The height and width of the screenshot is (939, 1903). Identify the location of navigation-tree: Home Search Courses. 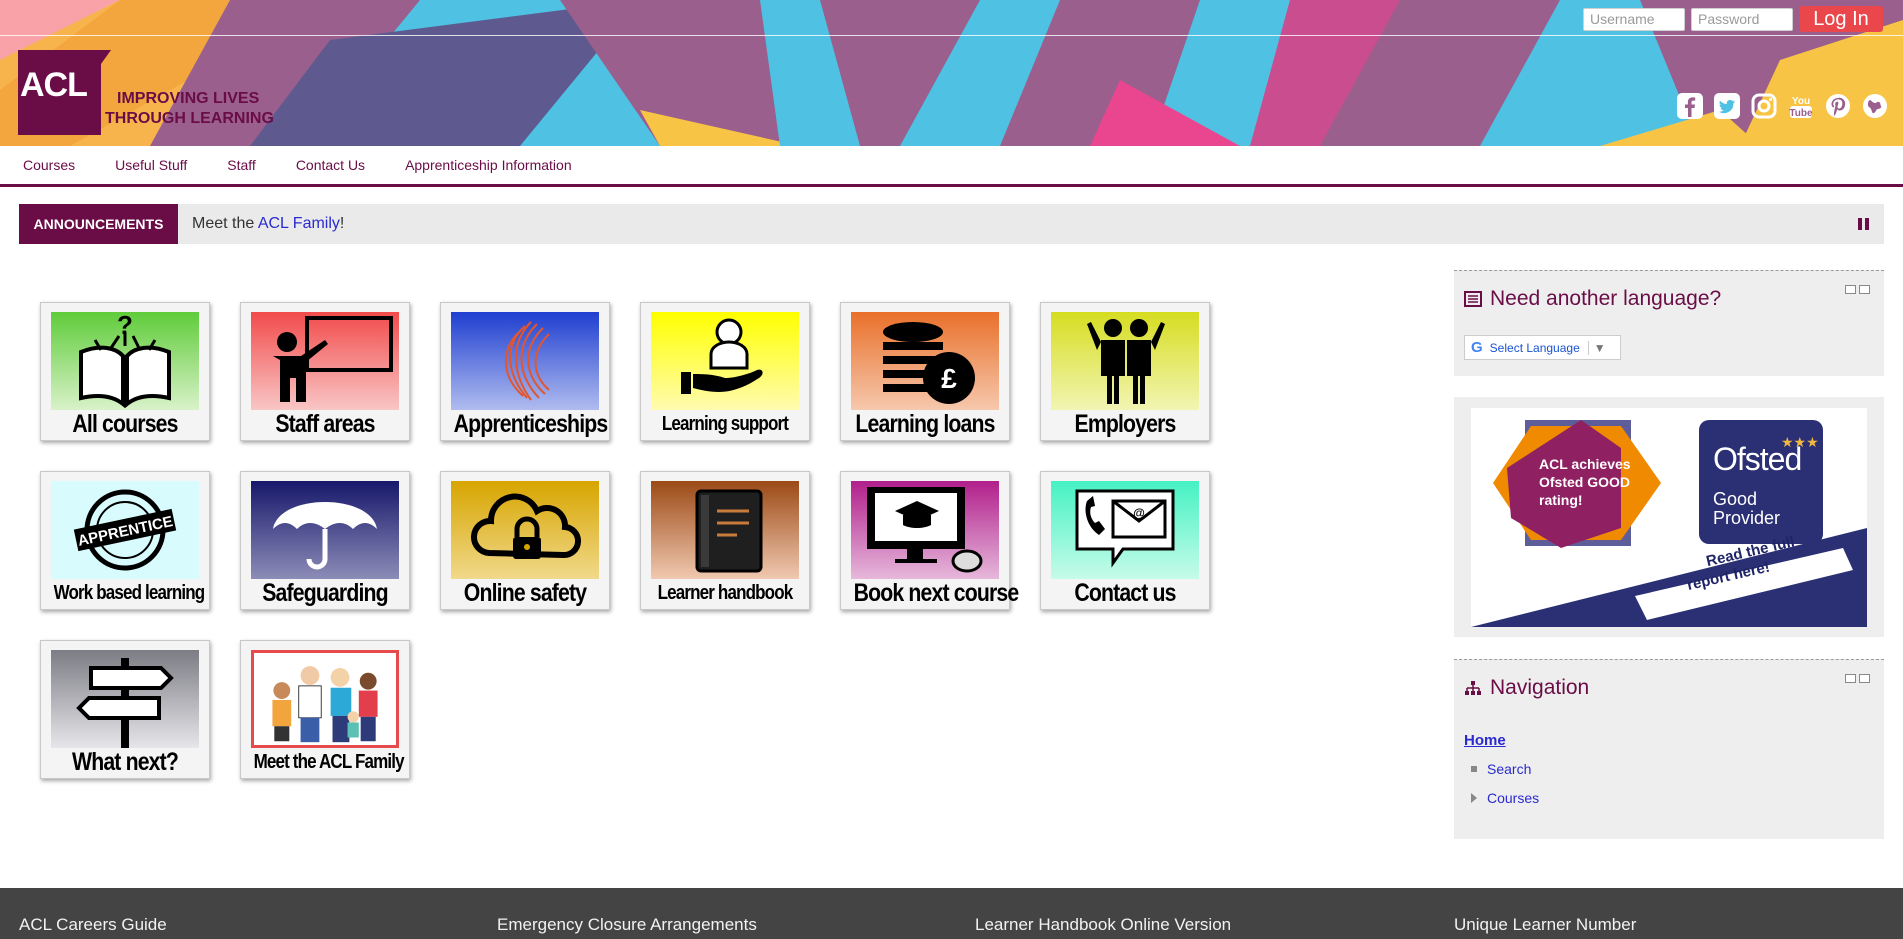
(1669, 764).